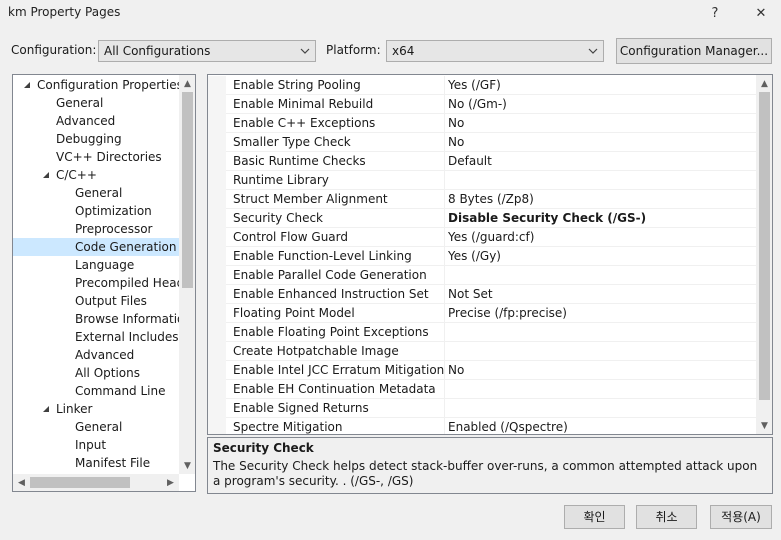 This screenshot has height=540, width=781. I want to click on property-row: Spectre Mitigation Enabled (/Qspectre), so click(482, 426).